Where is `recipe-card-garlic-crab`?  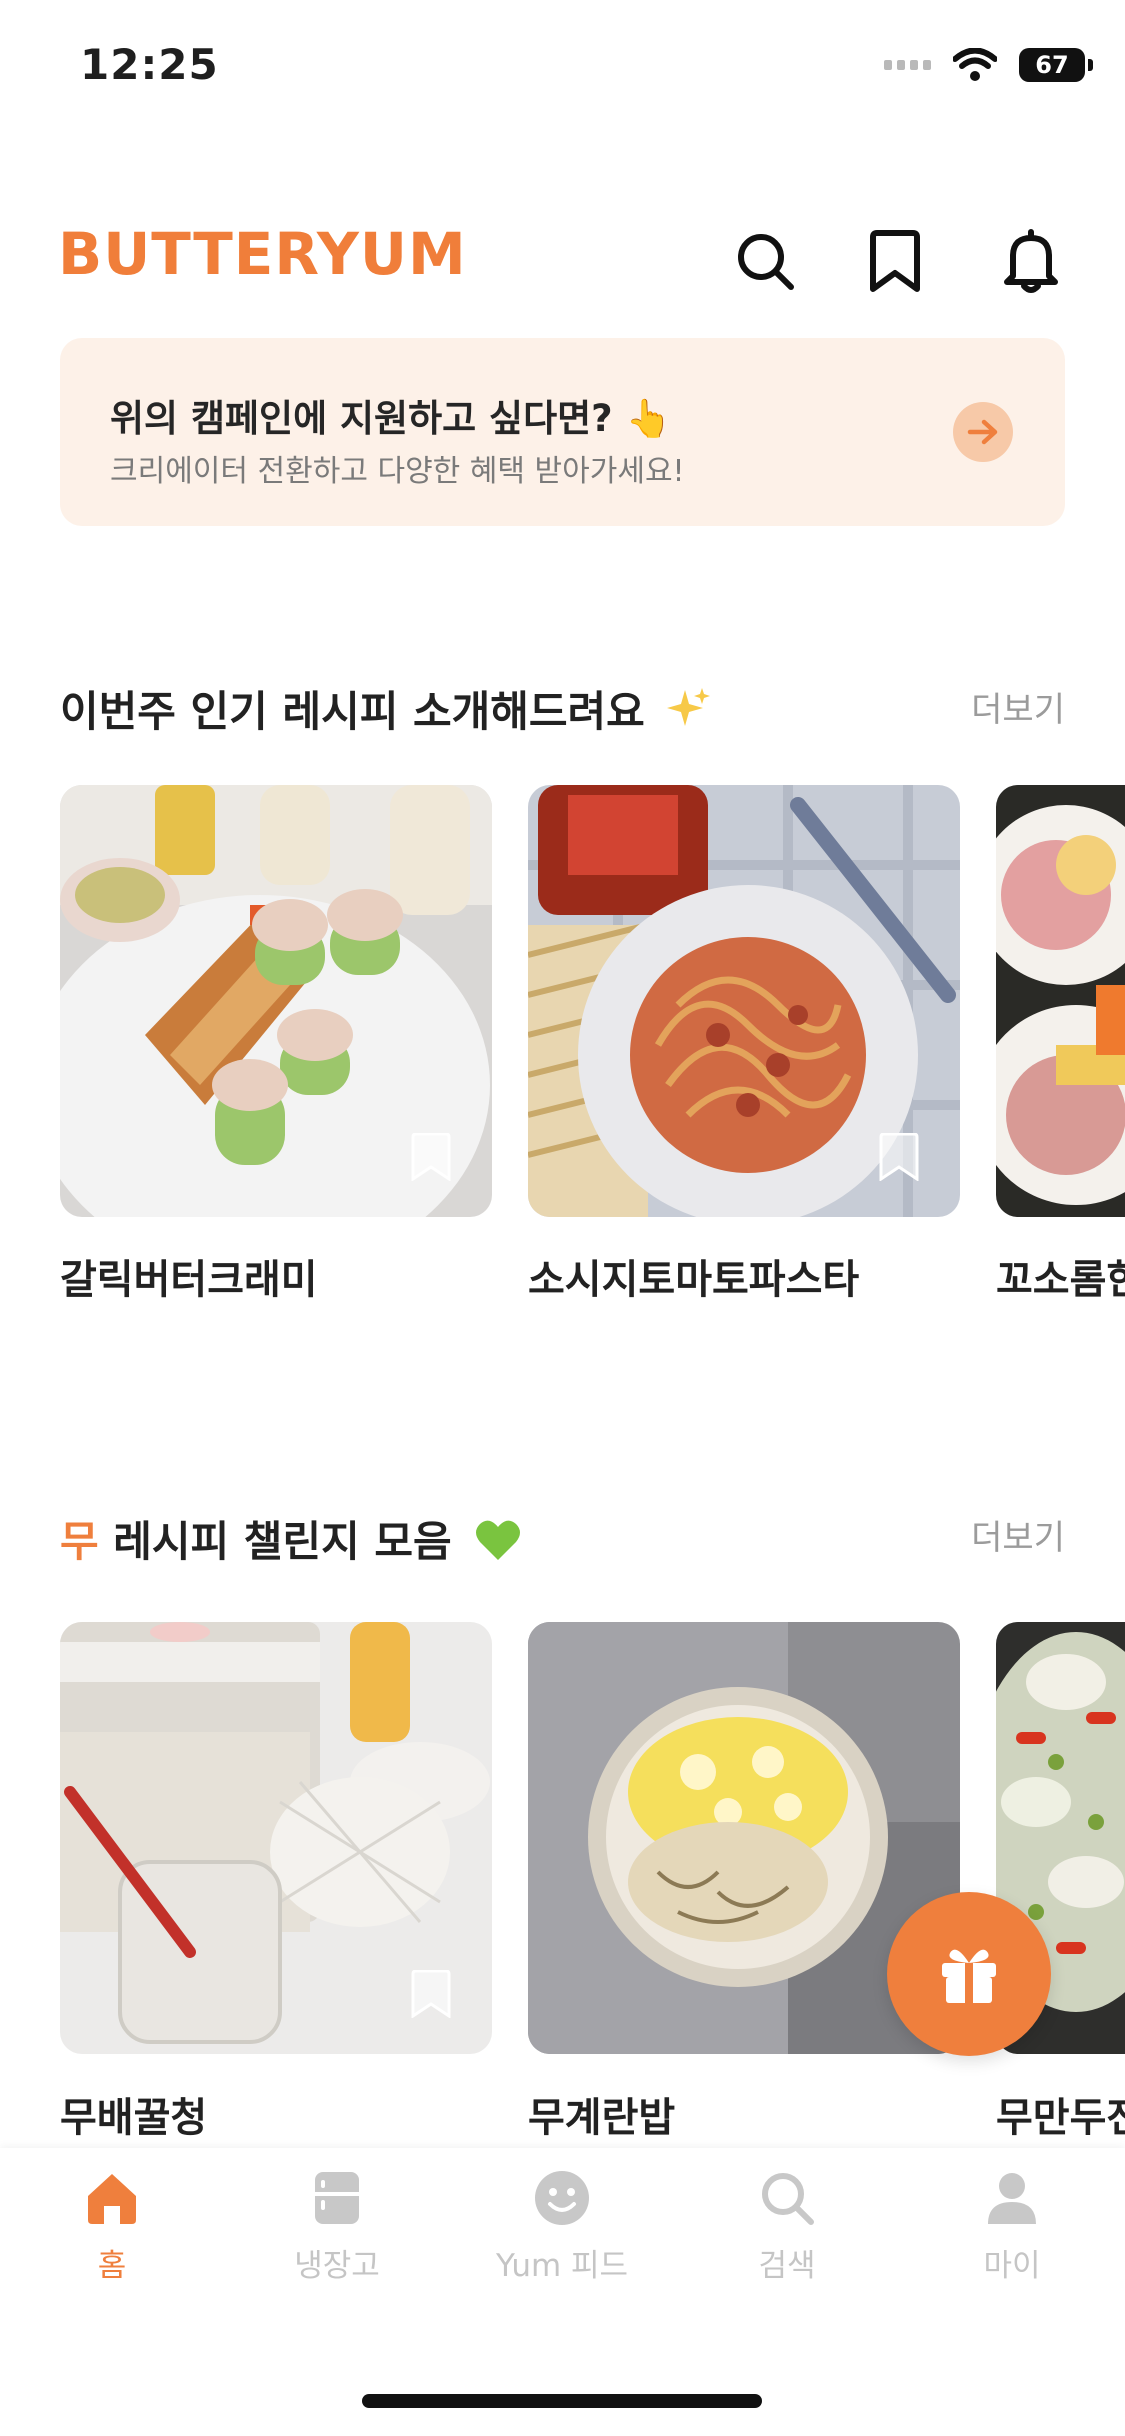 recipe-card-garlic-crab is located at coordinates (276, 1001).